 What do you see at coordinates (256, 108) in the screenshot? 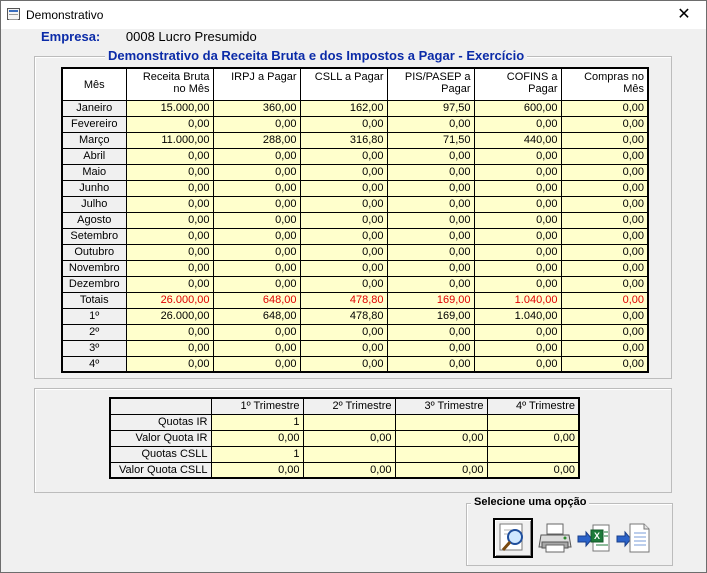
I see `table-cell: 360,00` at bounding box center [256, 108].